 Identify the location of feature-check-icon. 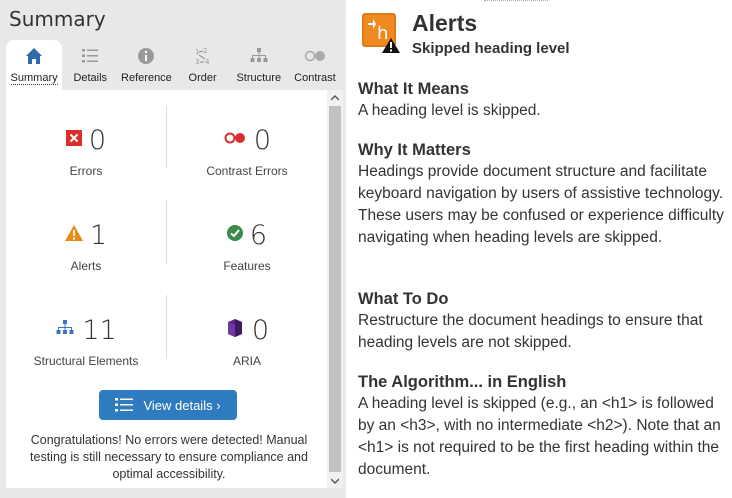
(234, 235).